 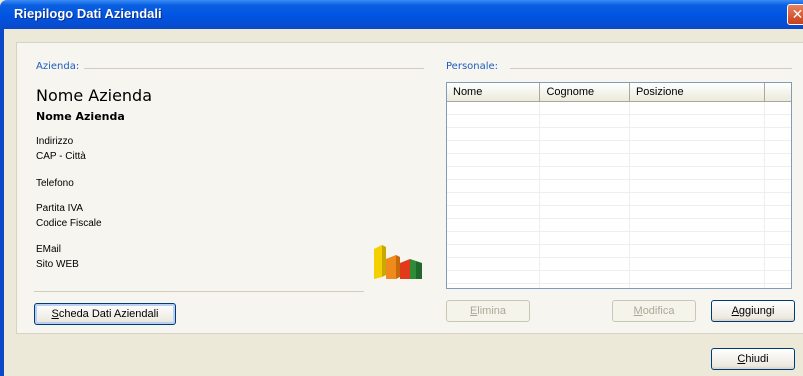 I want to click on company-name-bold: Nome Azienda, so click(x=80, y=116).